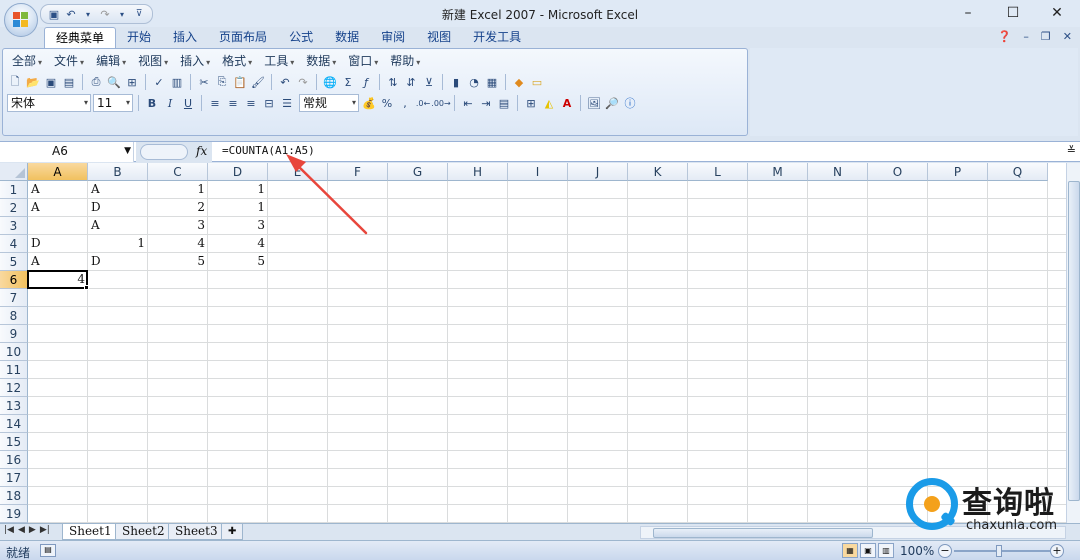  What do you see at coordinates (850, 550) in the screenshot?
I see `normal-view-icon: ▦` at bounding box center [850, 550].